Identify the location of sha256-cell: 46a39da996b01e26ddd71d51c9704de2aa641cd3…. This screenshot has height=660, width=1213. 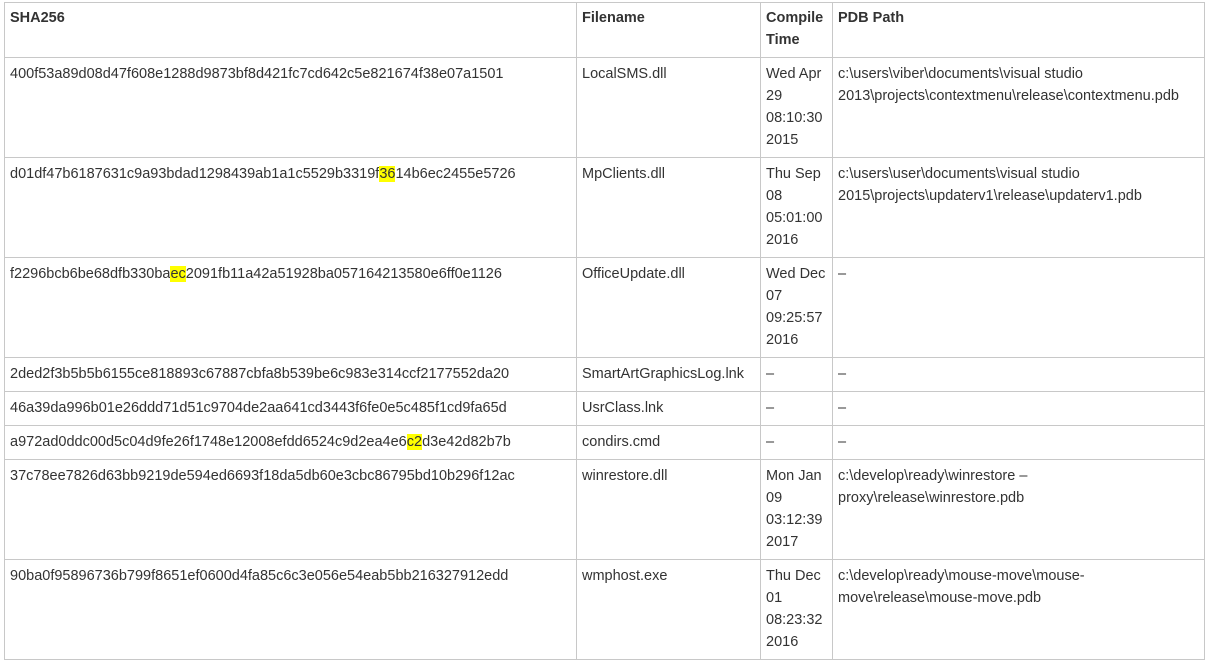
(290, 408).